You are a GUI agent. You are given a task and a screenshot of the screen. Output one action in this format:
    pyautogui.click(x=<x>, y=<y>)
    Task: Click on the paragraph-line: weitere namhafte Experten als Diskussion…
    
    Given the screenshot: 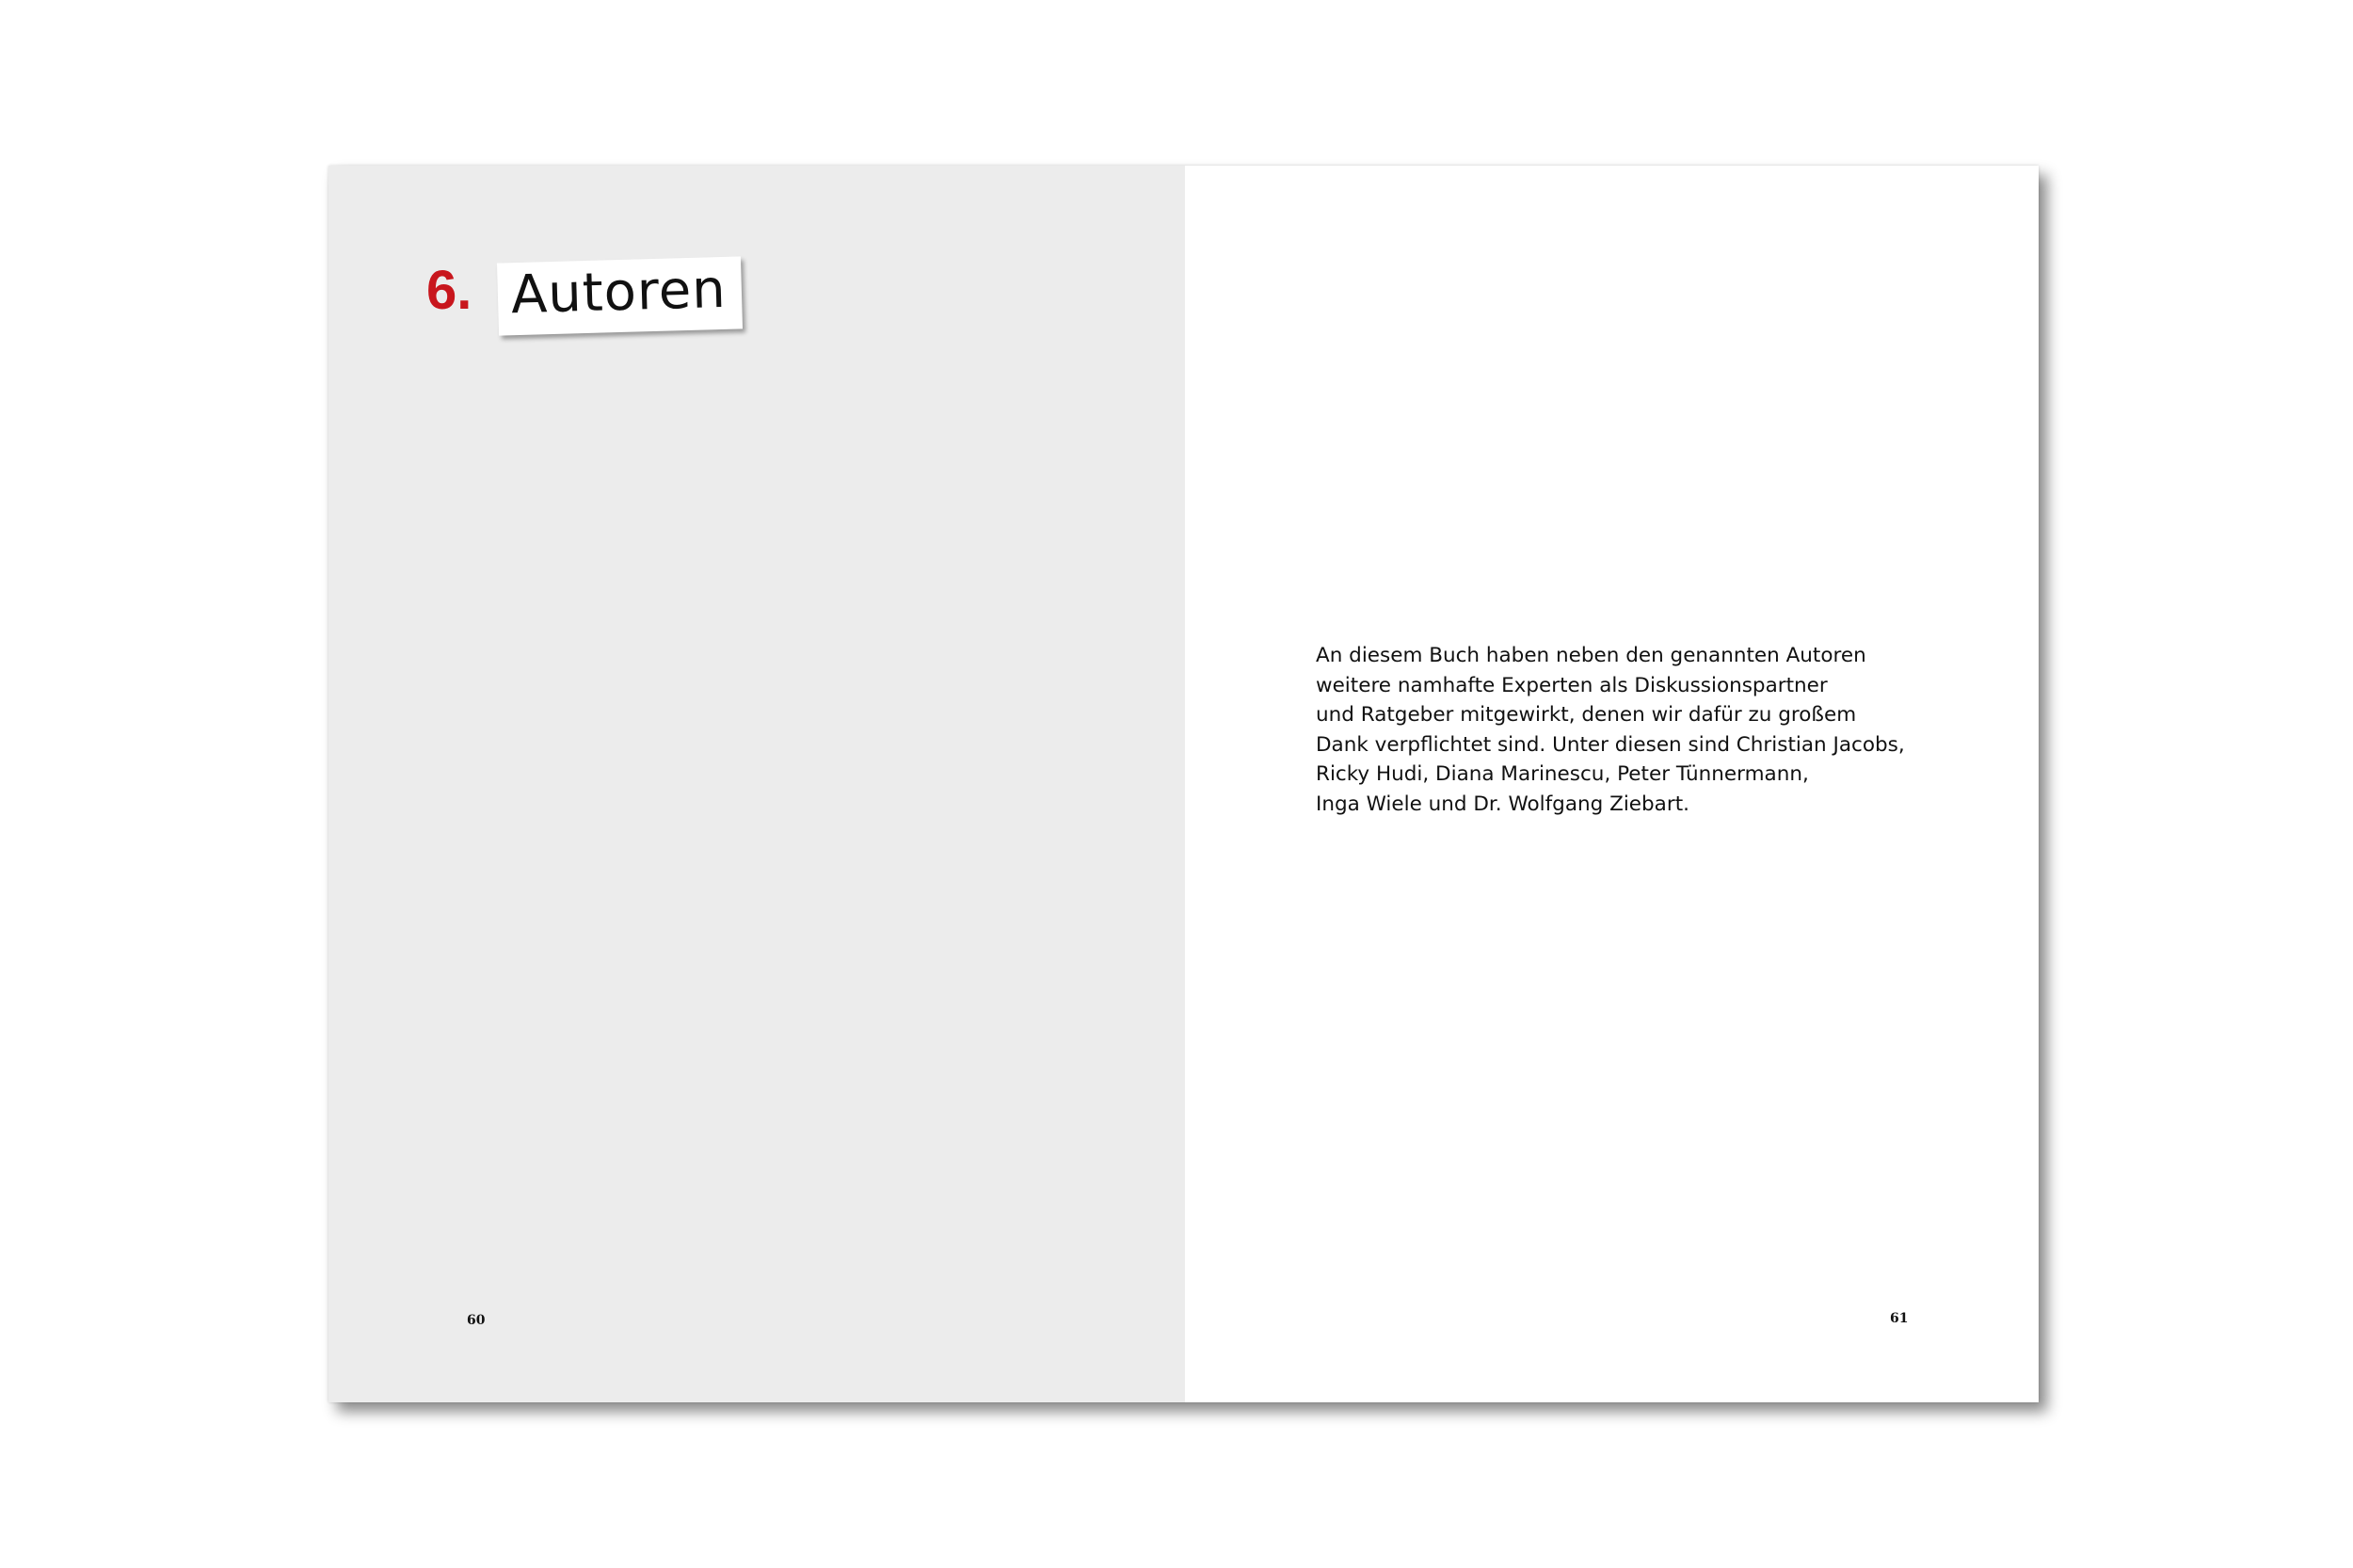 What is the action you would take?
    pyautogui.click(x=1572, y=685)
    